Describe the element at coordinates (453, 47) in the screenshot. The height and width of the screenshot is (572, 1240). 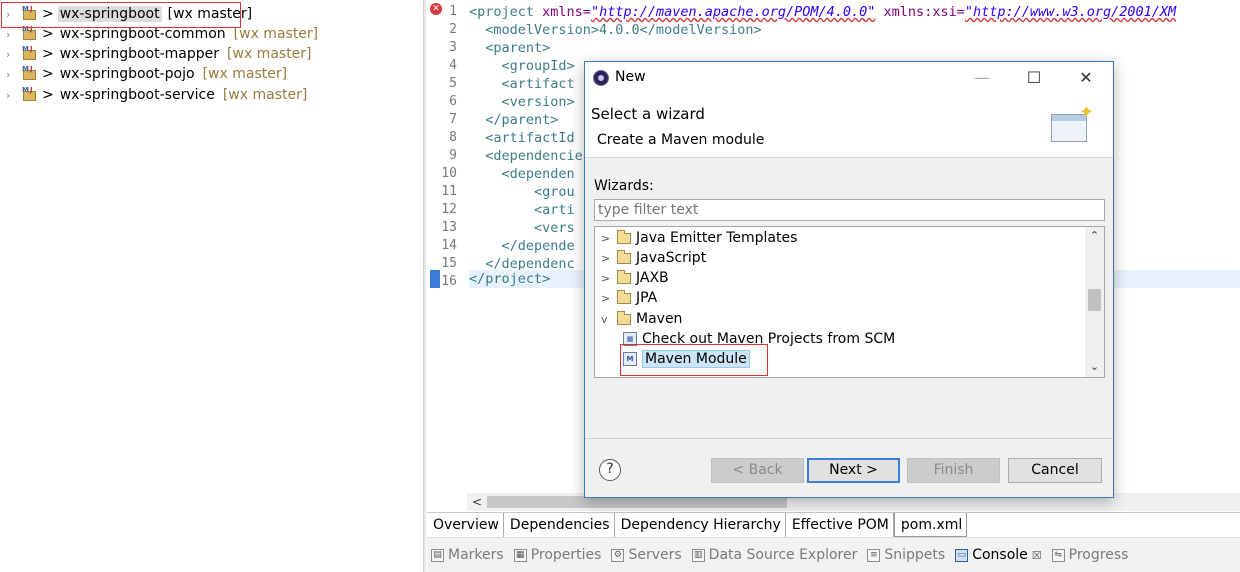
I see `line-number: 3` at that location.